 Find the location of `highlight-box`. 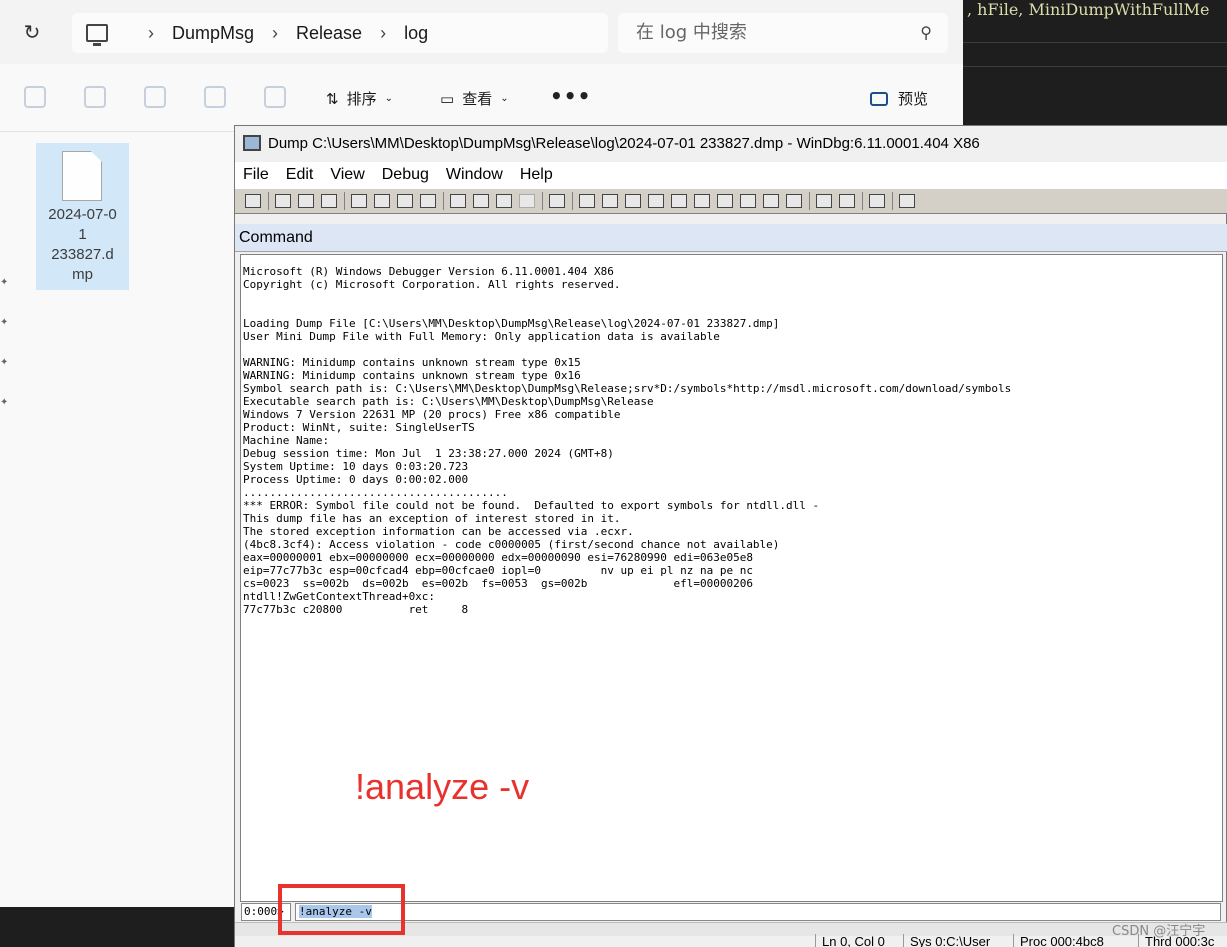

highlight-box is located at coordinates (341, 909).